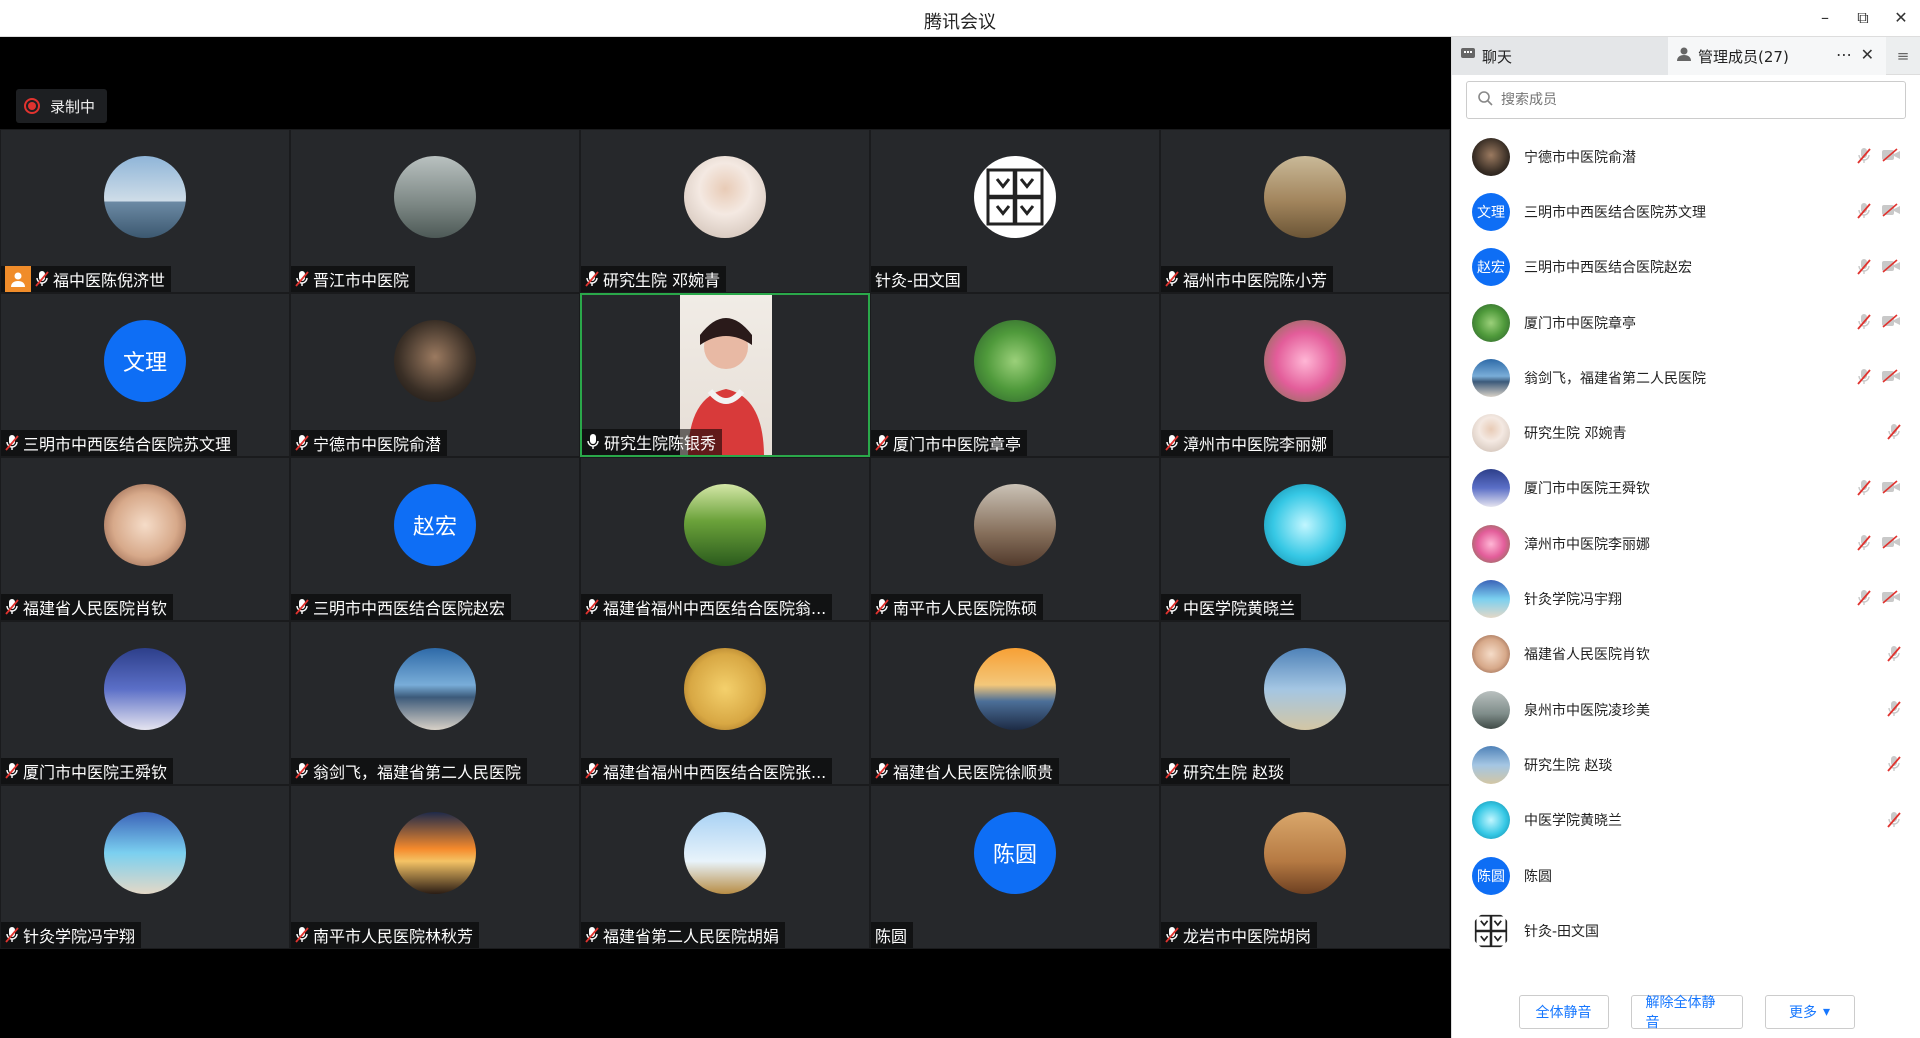  I want to click on avatar-initials: 陈圆, so click(1491, 875).